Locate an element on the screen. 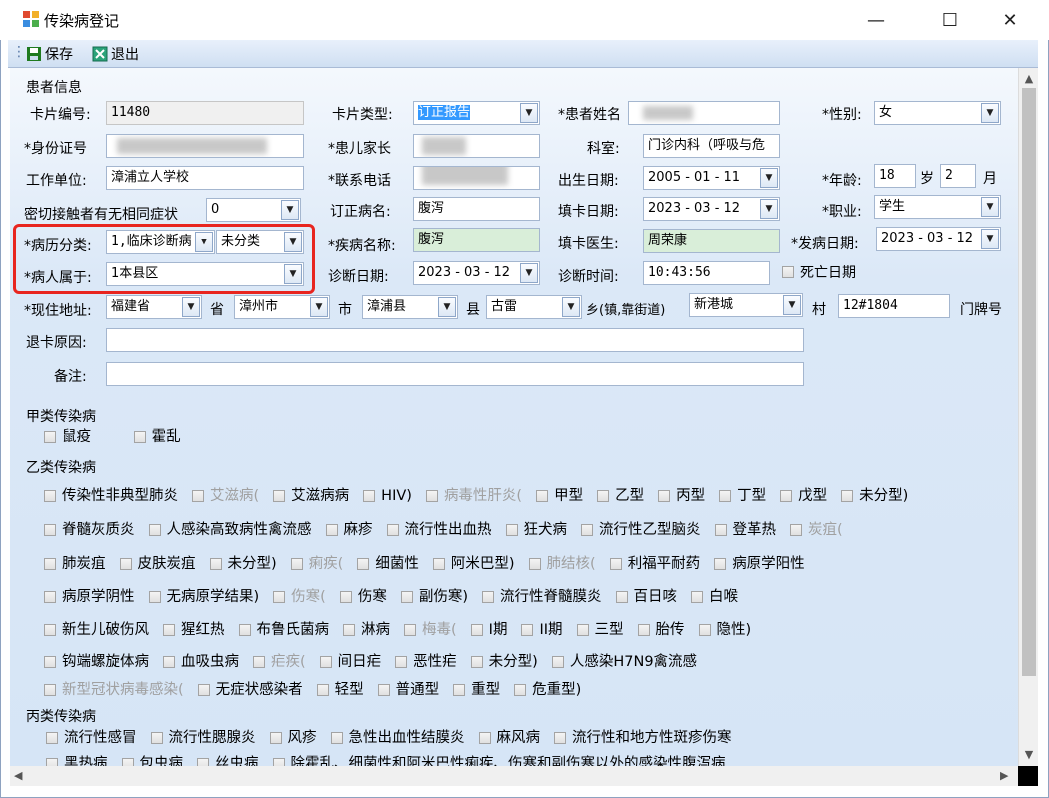 This screenshot has width=1049, height=798. diag-time-field: 10:43:56 is located at coordinates (706, 273).